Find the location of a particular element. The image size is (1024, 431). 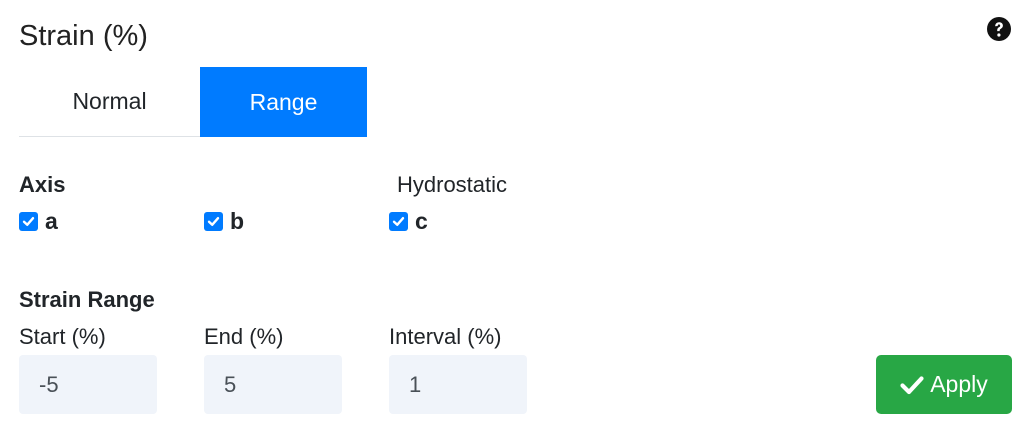

end-label: End (%) is located at coordinates (244, 336).